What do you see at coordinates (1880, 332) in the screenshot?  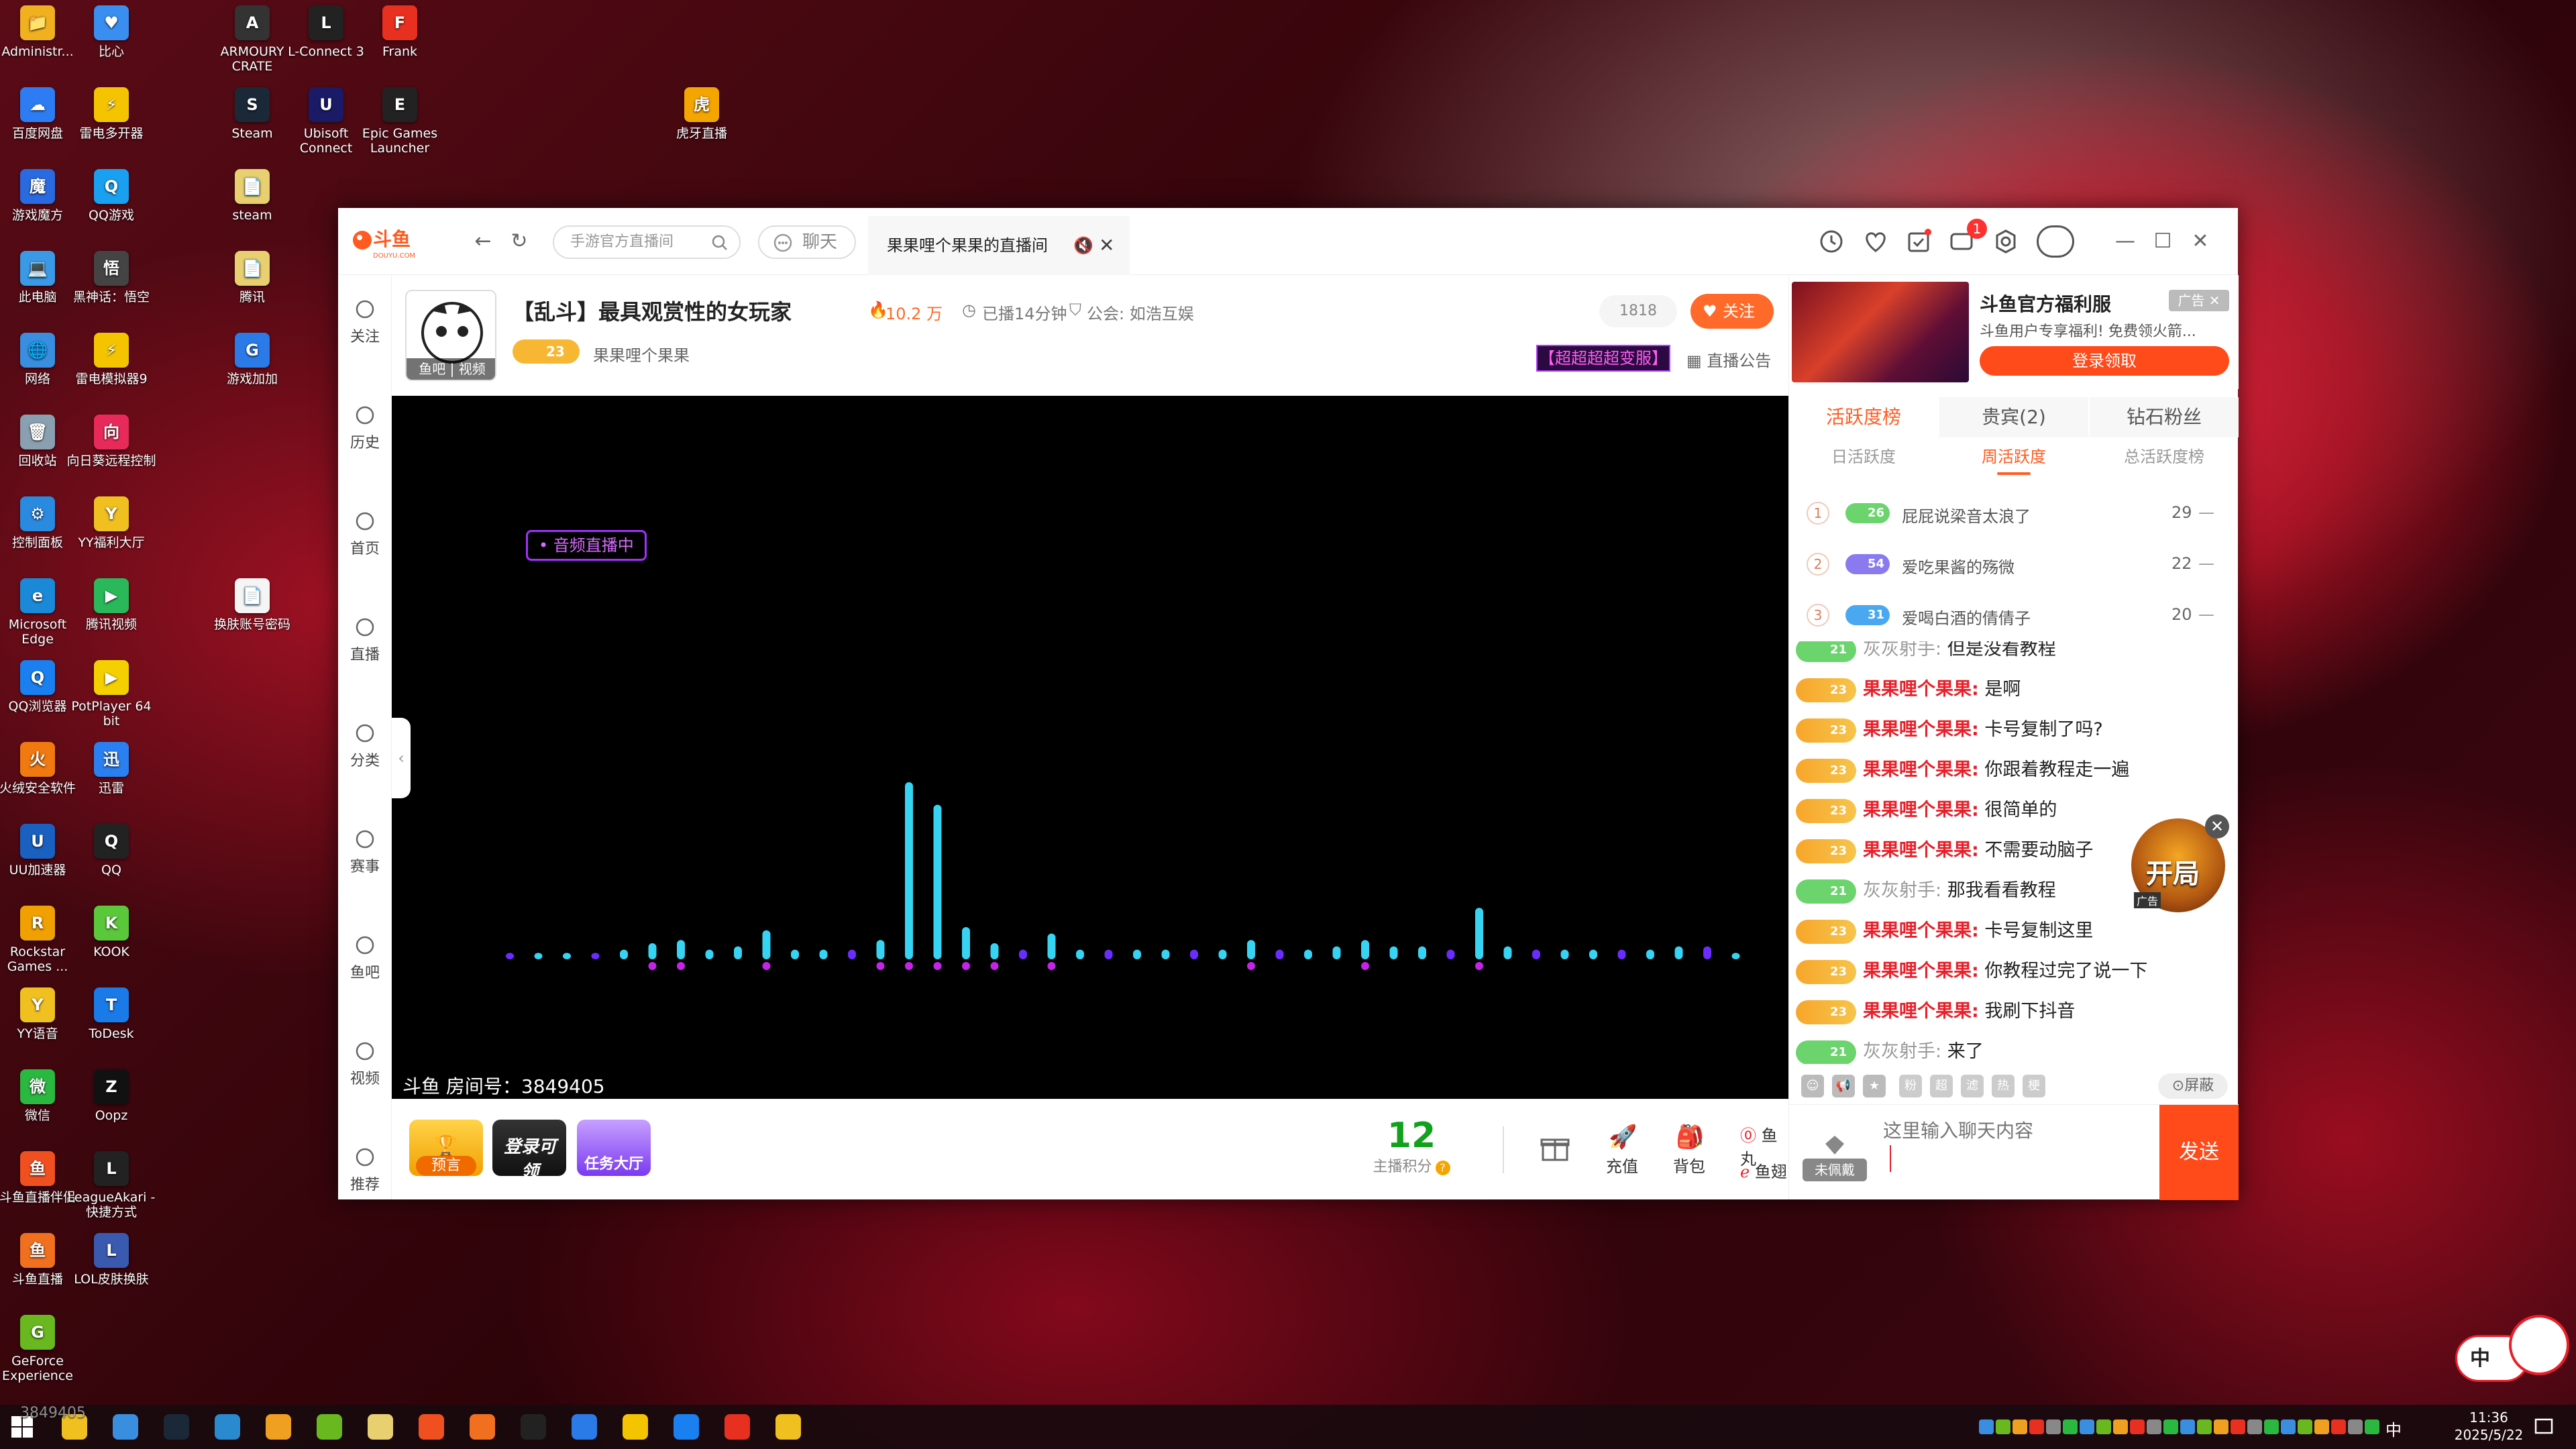 I see `ad-image` at bounding box center [1880, 332].